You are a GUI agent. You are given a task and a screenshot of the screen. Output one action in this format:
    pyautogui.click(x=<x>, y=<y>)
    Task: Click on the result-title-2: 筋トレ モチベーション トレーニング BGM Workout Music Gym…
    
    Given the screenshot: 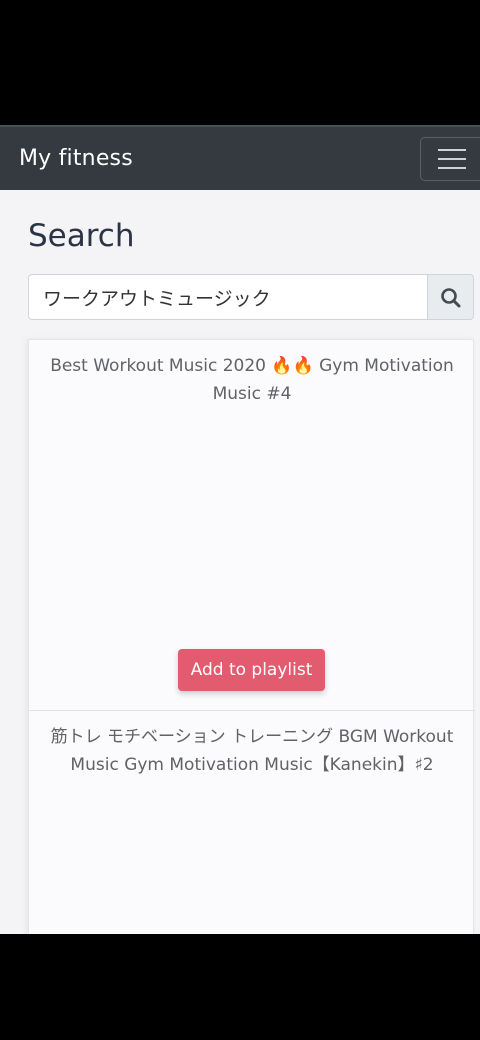 What is the action you would take?
    pyautogui.click(x=252, y=751)
    